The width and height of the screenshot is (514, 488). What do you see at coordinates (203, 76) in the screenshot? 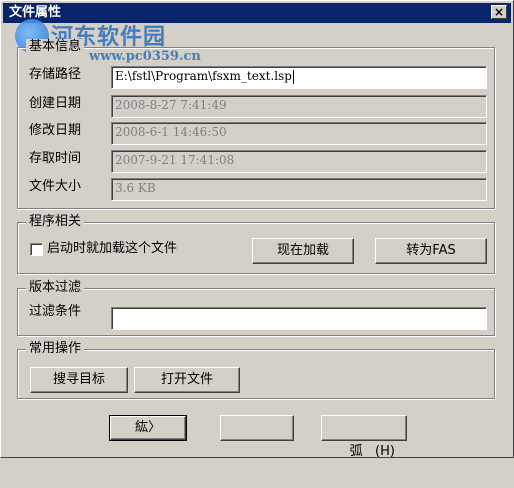
I see `path-value: E:\fstl\Program\fsxm_text.lsp` at bounding box center [203, 76].